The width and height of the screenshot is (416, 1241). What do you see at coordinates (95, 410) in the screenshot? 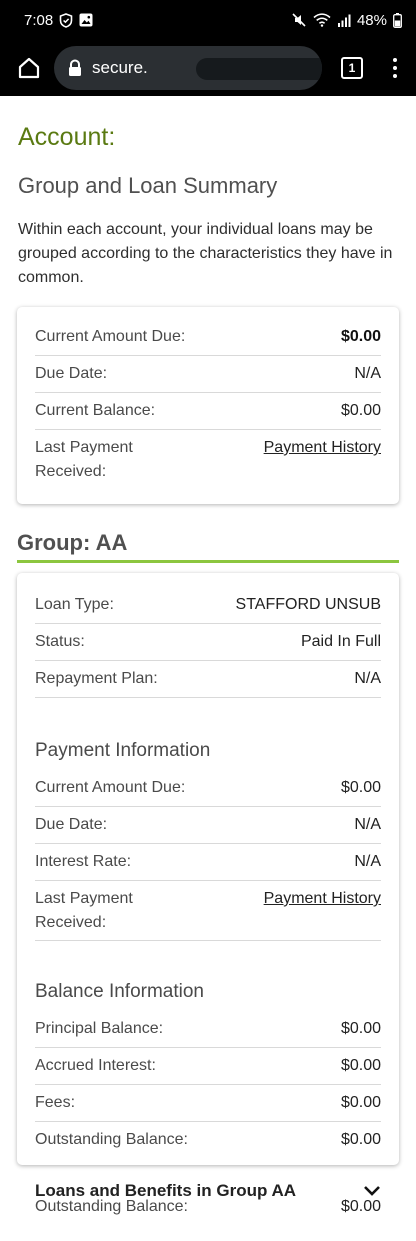
I see `row-label: Current Balance:` at bounding box center [95, 410].